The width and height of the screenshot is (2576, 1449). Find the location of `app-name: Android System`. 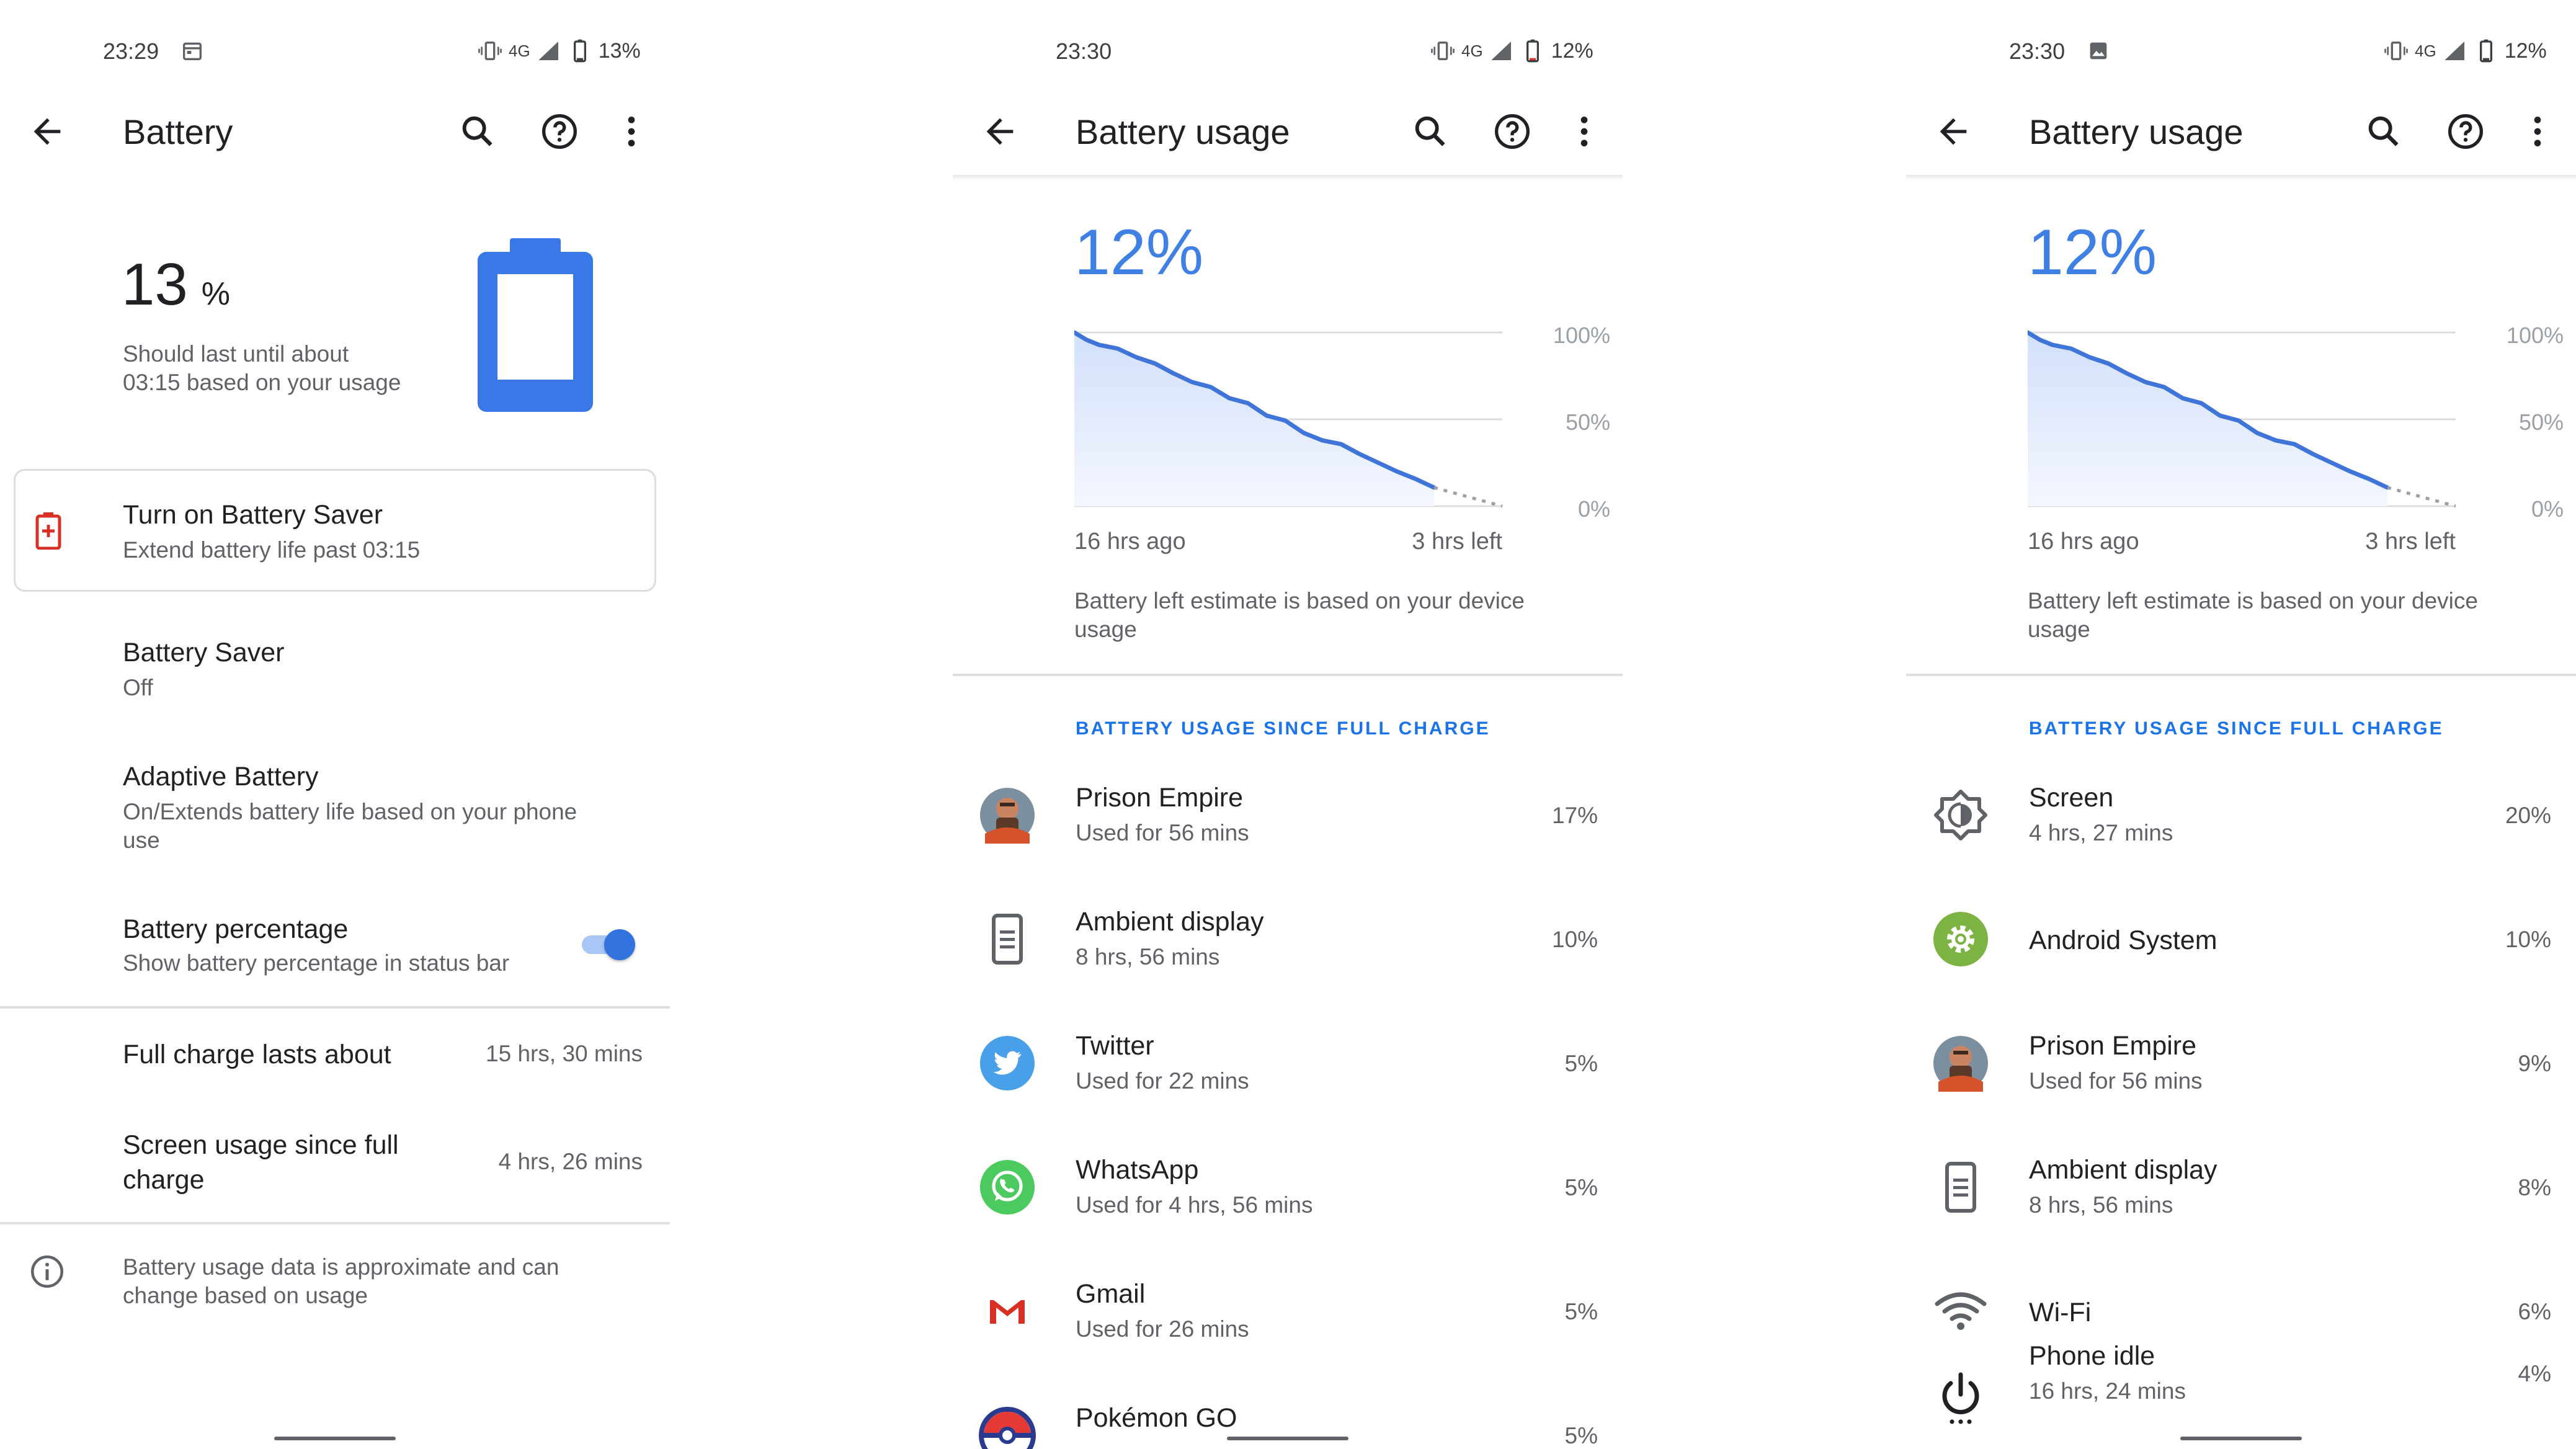

app-name: Android System is located at coordinates (2123, 940).